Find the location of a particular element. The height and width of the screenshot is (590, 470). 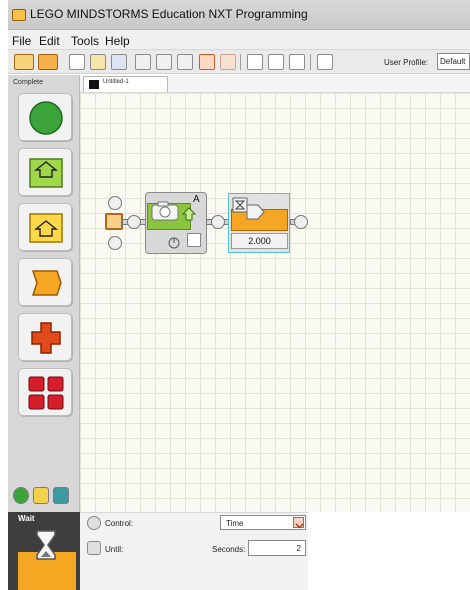

new-file-icon is located at coordinates (77, 62).